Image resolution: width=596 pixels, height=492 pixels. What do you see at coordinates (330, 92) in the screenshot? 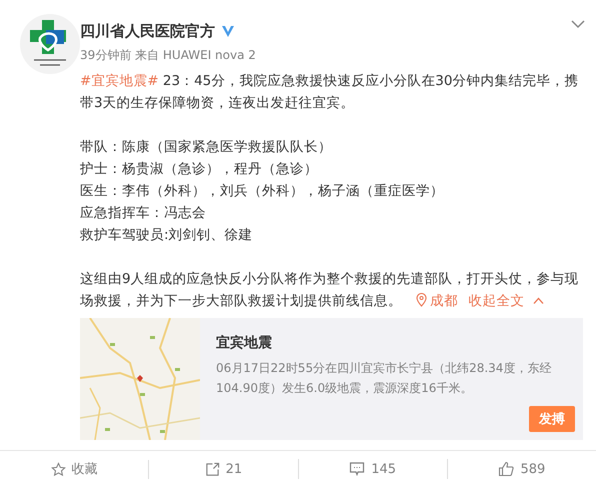
I see `post-paragraph: #宜宾地震# 23：45分，我院应急救援快速反应小分队在30分钟内集结完毕，携带3天的生存保障物资，连夜出发赶往宜宾。` at bounding box center [330, 92].